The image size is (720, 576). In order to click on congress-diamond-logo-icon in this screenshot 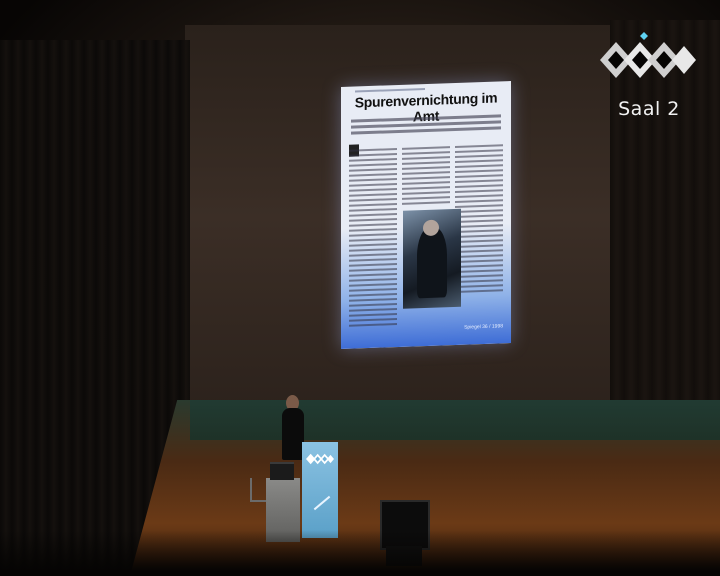, I will do `click(648, 55)`.